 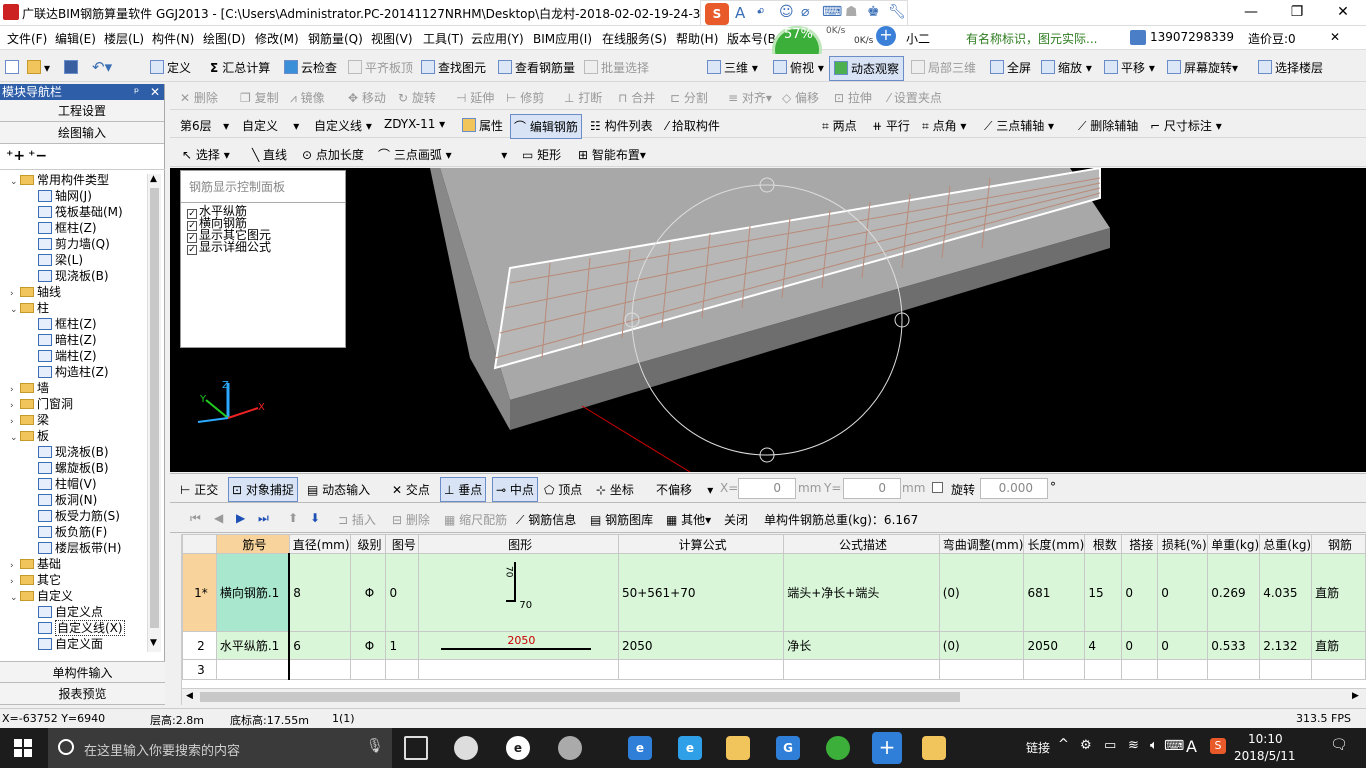 I want to click on column-header: 长度(mm), so click(x=1054, y=544).